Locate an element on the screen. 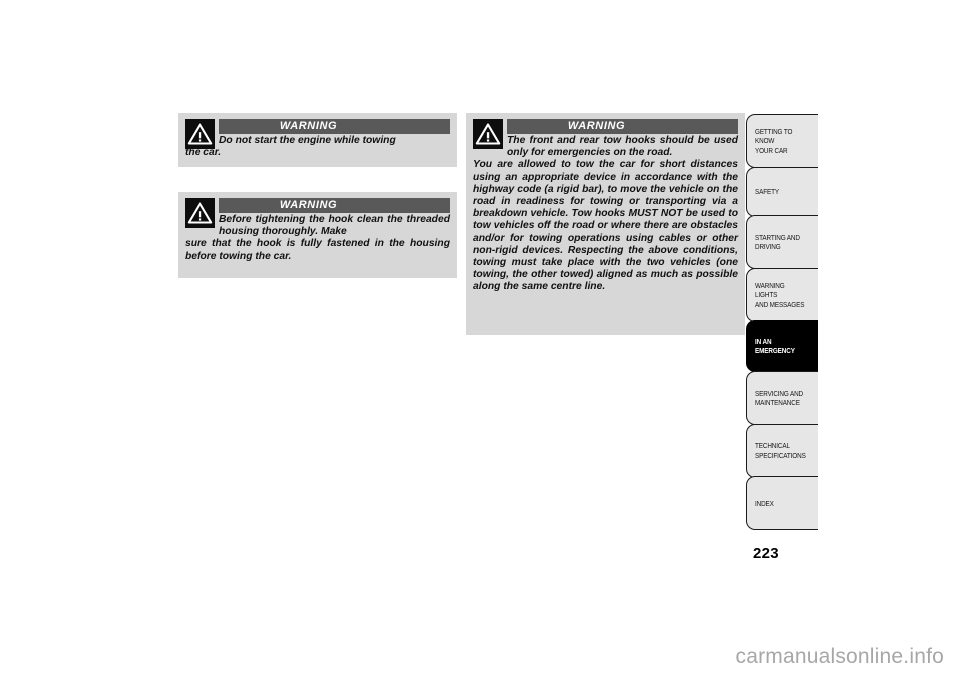 The image size is (960, 679). sidebar-tab-in-an-emergency: IN AN EMERGENCY is located at coordinates (782, 346).